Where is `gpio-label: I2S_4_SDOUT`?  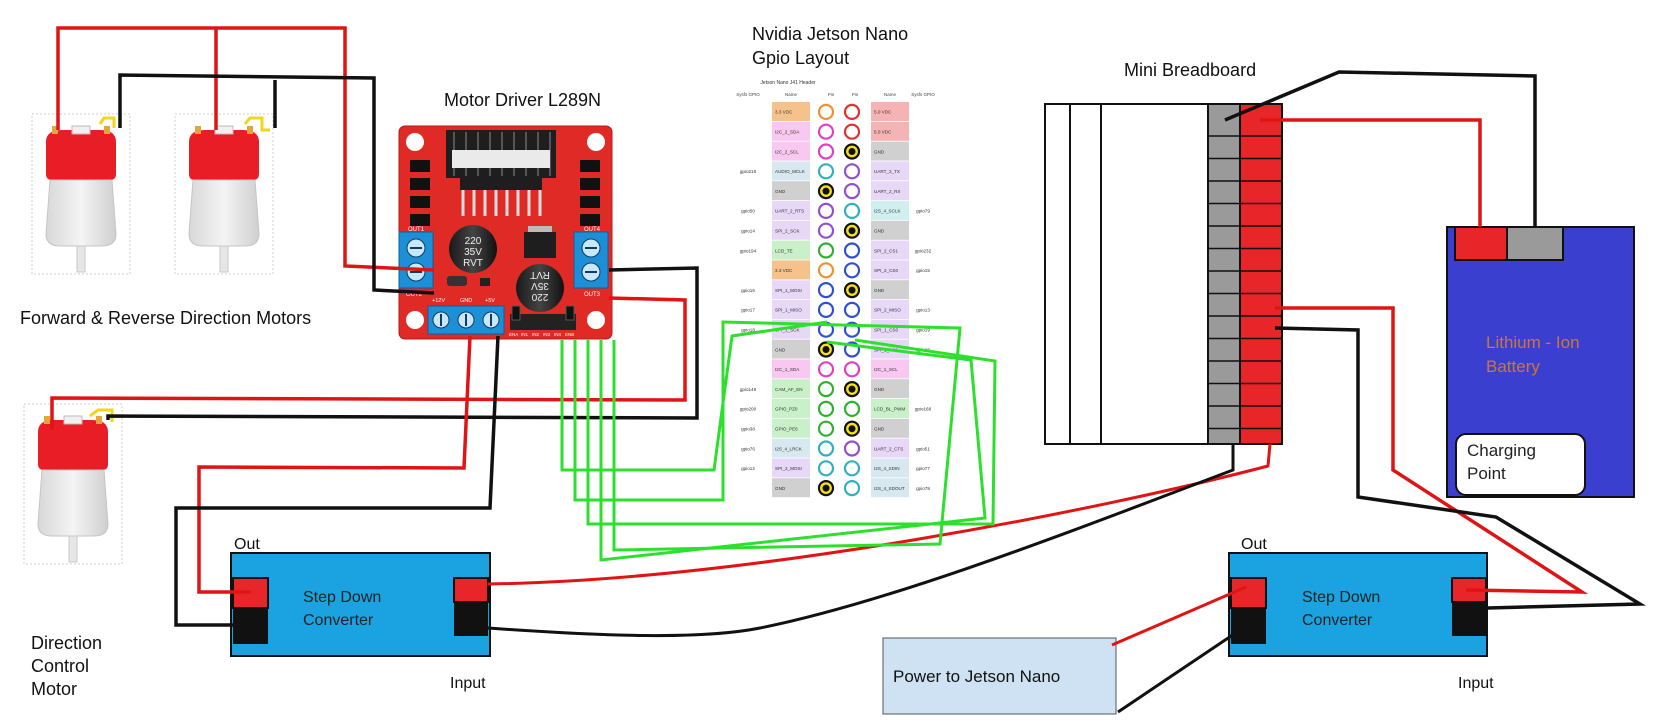
gpio-label: I2S_4_SDOUT is located at coordinates (889, 488).